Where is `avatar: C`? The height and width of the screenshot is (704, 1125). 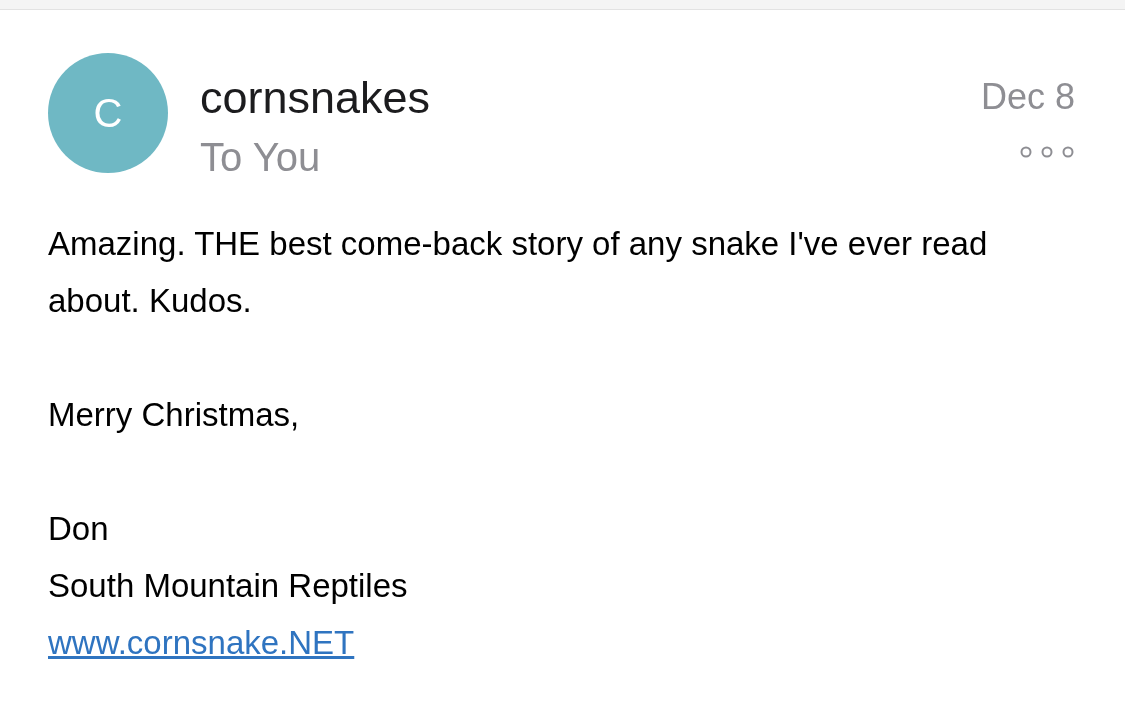 avatar: C is located at coordinates (108, 113).